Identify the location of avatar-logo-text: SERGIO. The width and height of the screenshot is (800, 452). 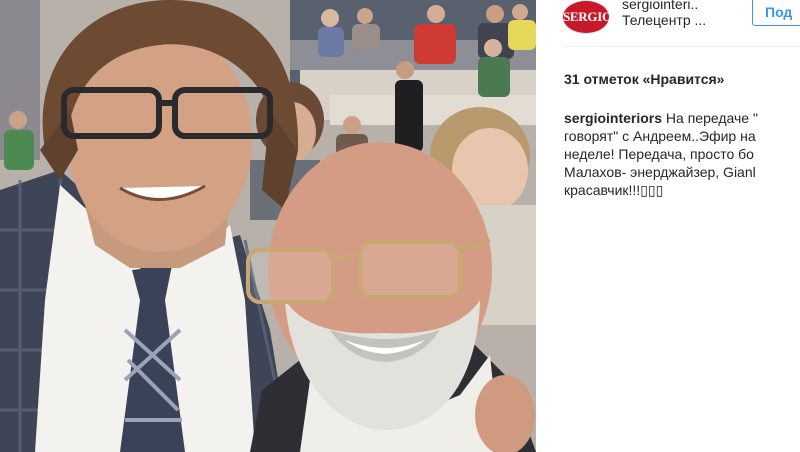
(587, 16).